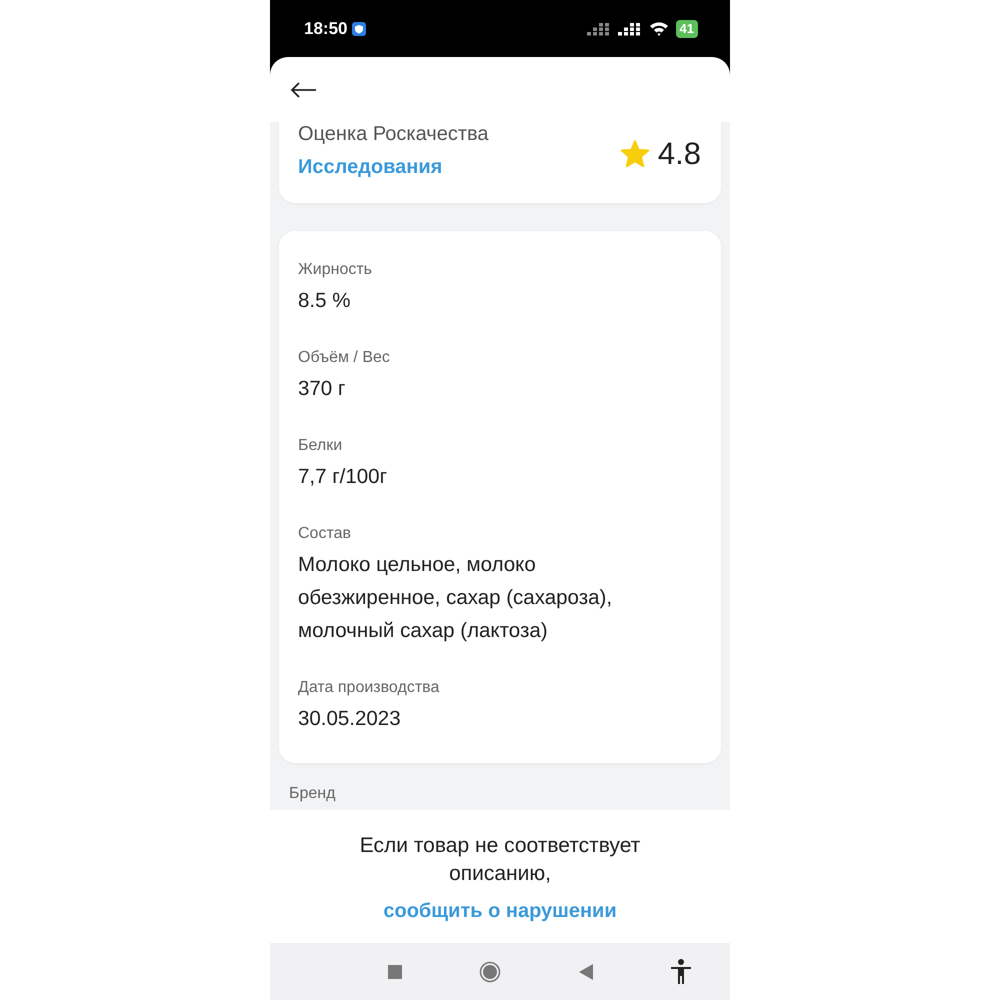 The width and height of the screenshot is (1000, 1000). I want to click on field-label: Объём / Вес, so click(344, 358).